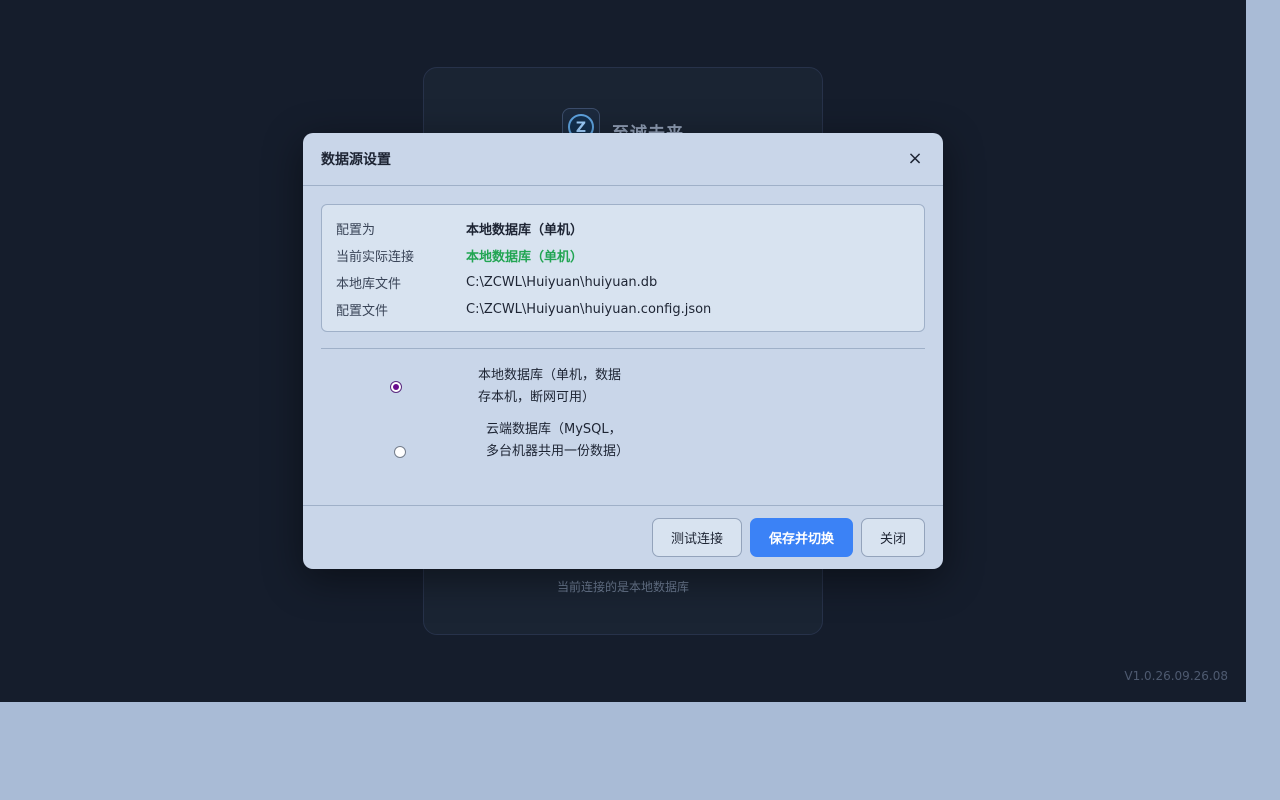  I want to click on info-row-configured: 配置为 本地数据库（单机）, so click(623, 228).